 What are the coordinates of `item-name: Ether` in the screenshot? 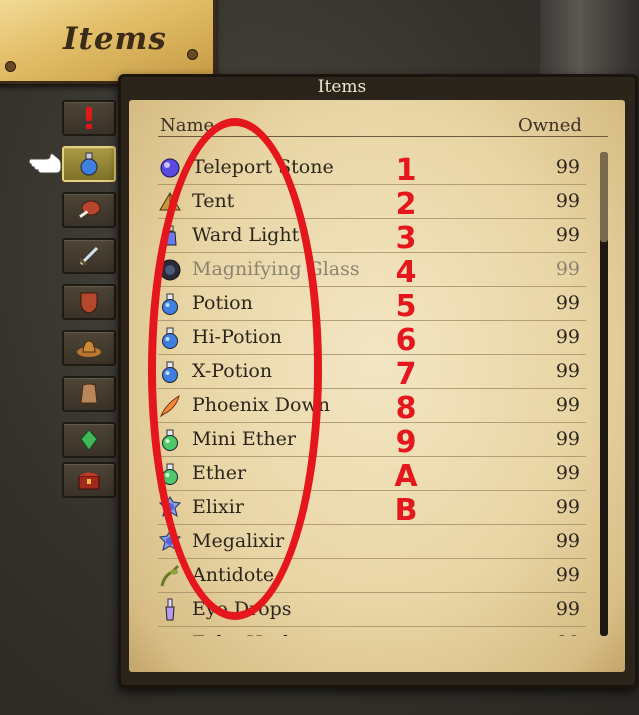 It's located at (219, 473).